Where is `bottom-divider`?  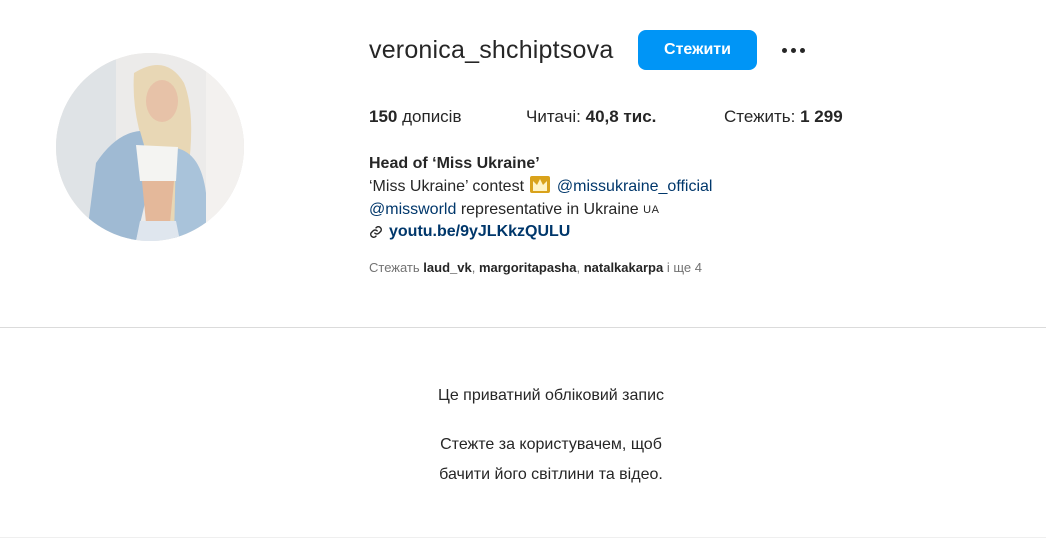
bottom-divider is located at coordinates (523, 537).